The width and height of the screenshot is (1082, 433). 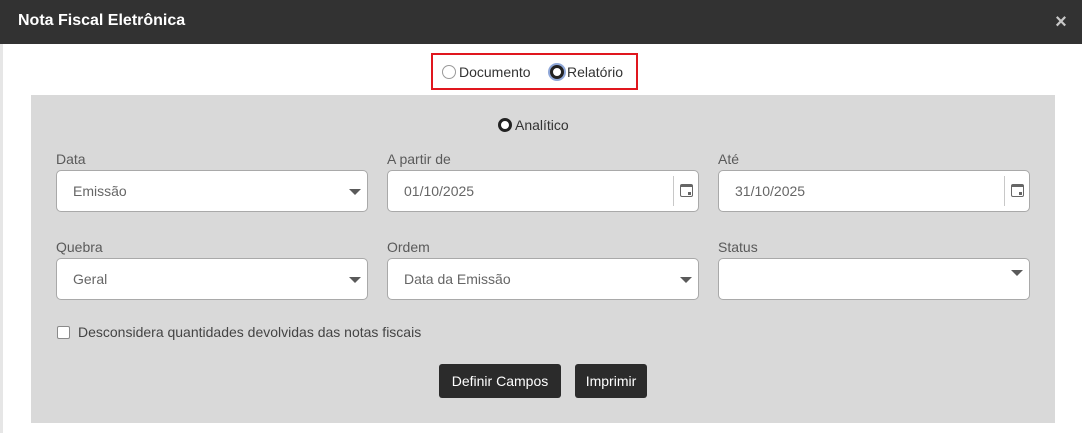 What do you see at coordinates (534, 71) in the screenshot?
I see `mode-selector: Documento Relatório` at bounding box center [534, 71].